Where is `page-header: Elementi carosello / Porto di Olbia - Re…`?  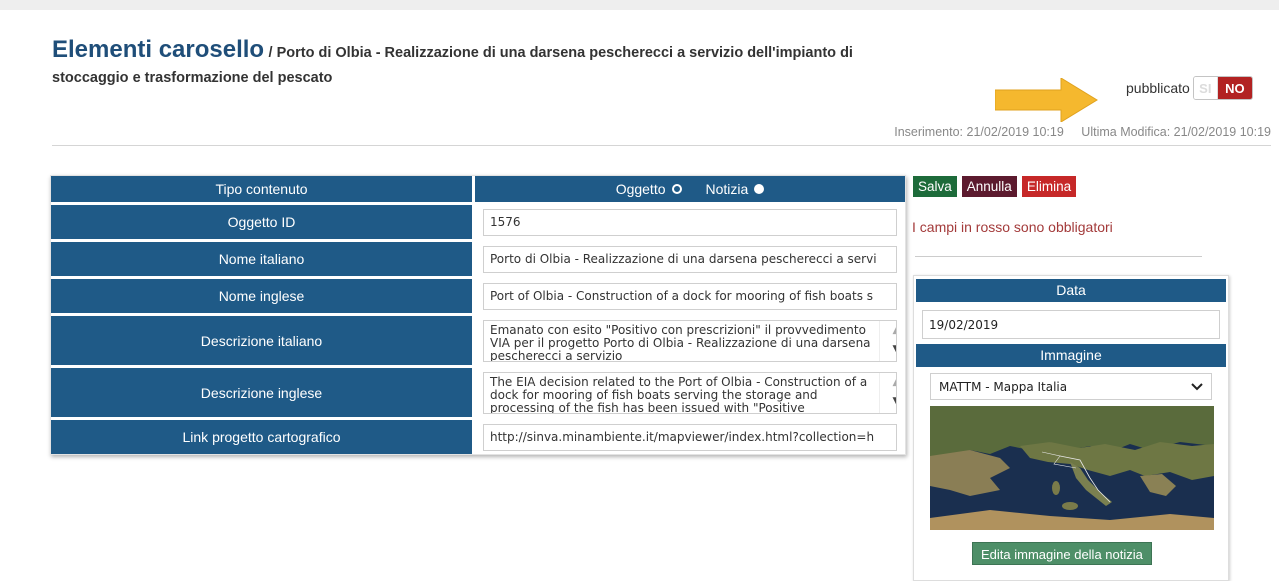
page-header: Elementi carosello / Porto di Olbia - Re… is located at coordinates (512, 61).